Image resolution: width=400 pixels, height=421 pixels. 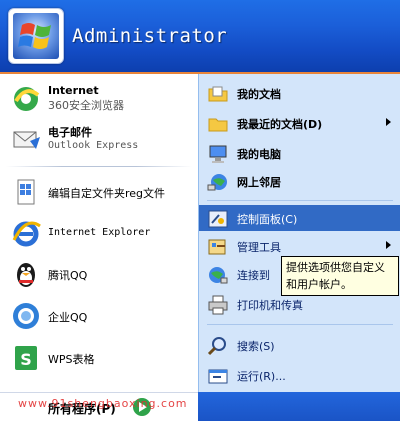 I want to click on admin-tools-icon, so click(x=218, y=247).